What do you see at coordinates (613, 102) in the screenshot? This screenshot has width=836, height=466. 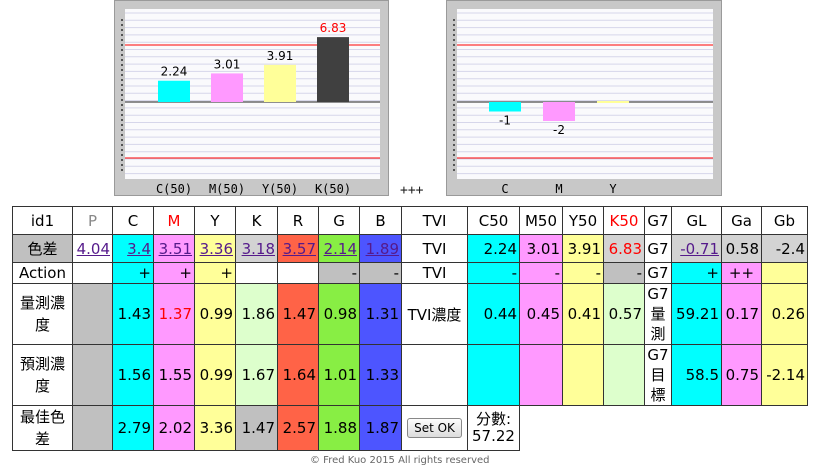 I see `bar-y` at bounding box center [613, 102].